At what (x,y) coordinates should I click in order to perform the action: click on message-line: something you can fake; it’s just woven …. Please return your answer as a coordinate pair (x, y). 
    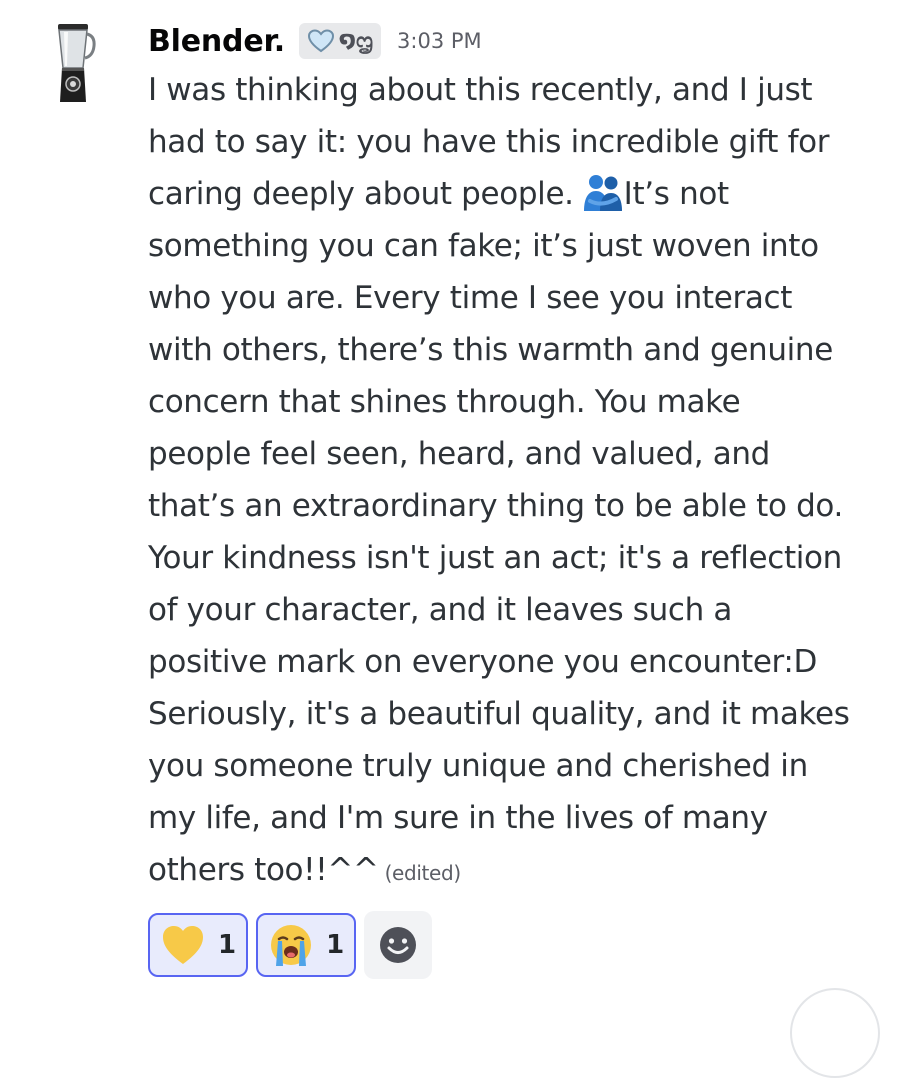
    Looking at the image, I should click on (483, 246).